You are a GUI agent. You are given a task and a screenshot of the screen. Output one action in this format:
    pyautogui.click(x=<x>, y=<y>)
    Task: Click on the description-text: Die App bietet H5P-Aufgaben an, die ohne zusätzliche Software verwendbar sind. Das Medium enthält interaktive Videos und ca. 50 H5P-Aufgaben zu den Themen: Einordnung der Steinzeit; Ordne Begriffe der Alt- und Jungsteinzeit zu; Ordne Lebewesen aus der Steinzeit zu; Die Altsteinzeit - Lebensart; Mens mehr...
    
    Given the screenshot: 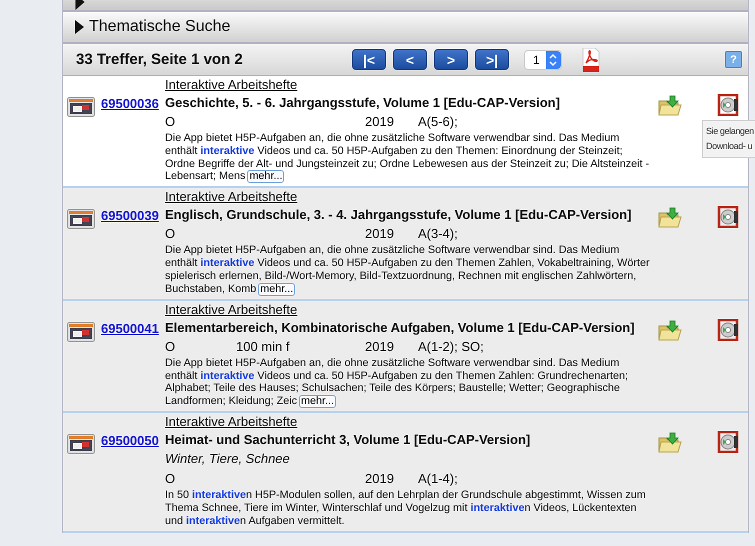 What is the action you would take?
    pyautogui.click(x=407, y=158)
    